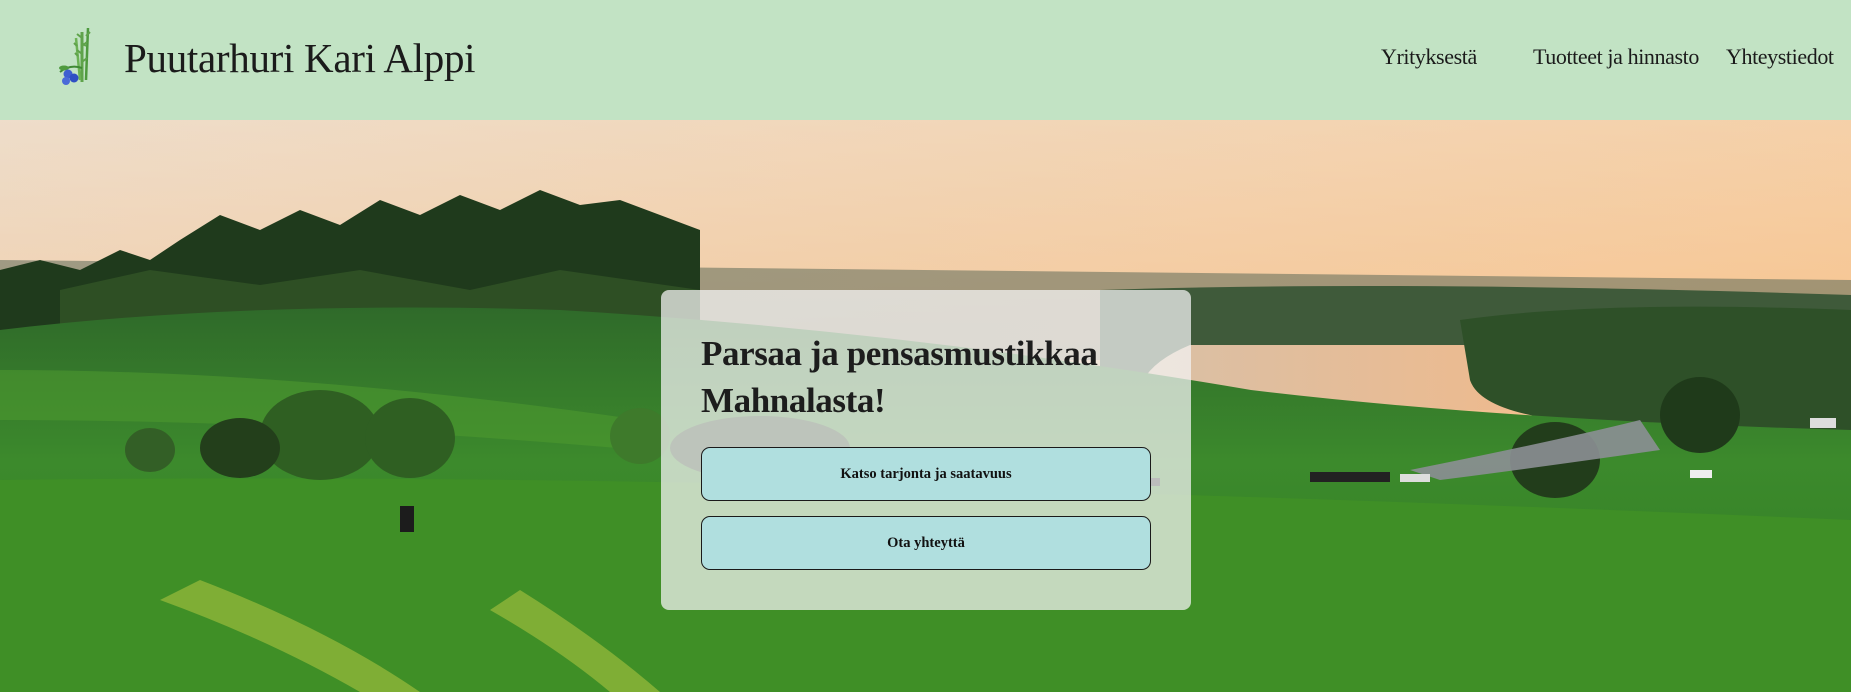 This screenshot has width=1851, height=692. What do you see at coordinates (1429, 57) in the screenshot?
I see `nav-link-yrityksesta: Yrityksestä` at bounding box center [1429, 57].